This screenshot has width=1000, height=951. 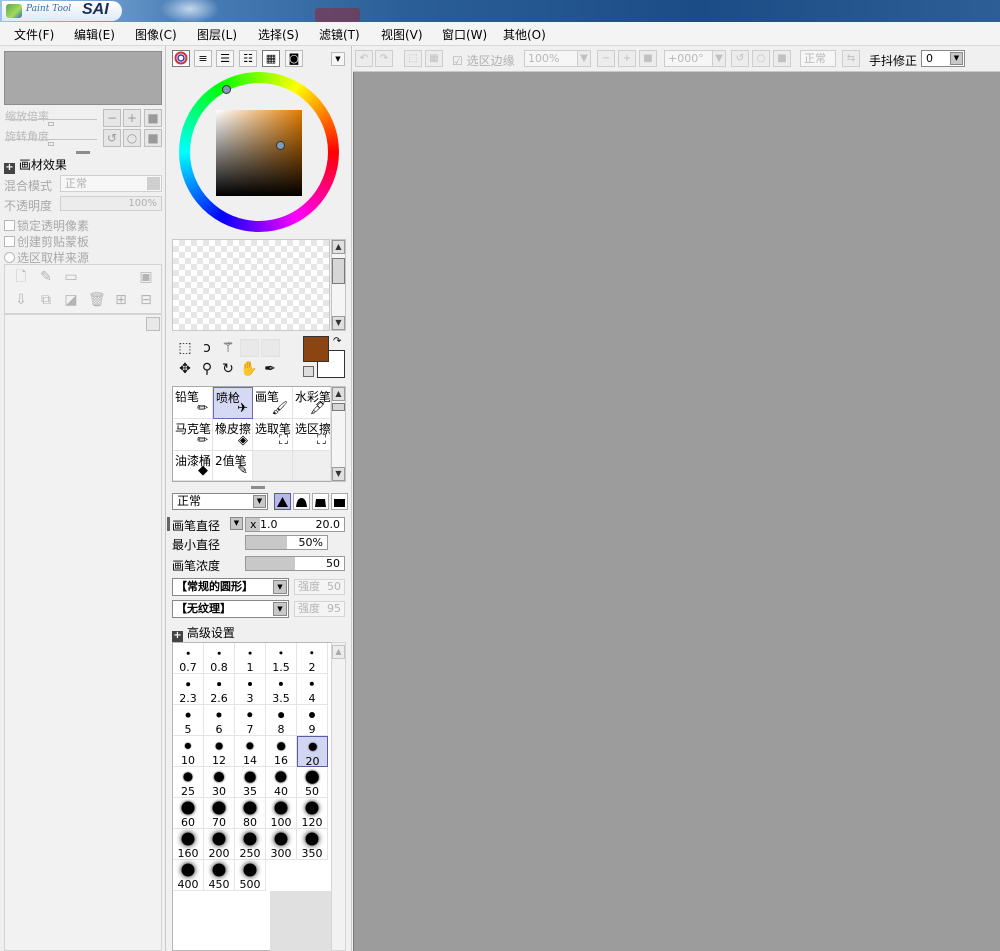 What do you see at coordinates (308, 371) in the screenshot?
I see `reset-colors-icon` at bounding box center [308, 371].